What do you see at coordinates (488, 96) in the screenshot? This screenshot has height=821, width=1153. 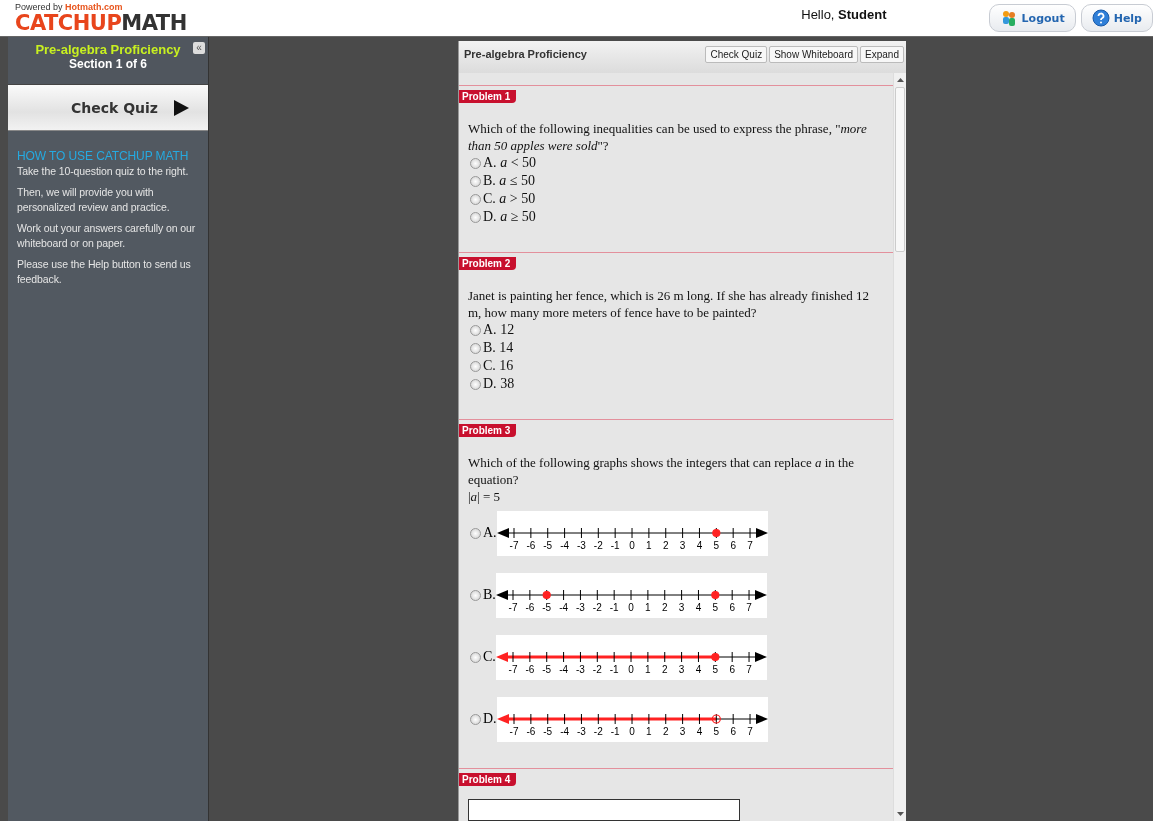 I see `problem-tag: Problem 1` at bounding box center [488, 96].